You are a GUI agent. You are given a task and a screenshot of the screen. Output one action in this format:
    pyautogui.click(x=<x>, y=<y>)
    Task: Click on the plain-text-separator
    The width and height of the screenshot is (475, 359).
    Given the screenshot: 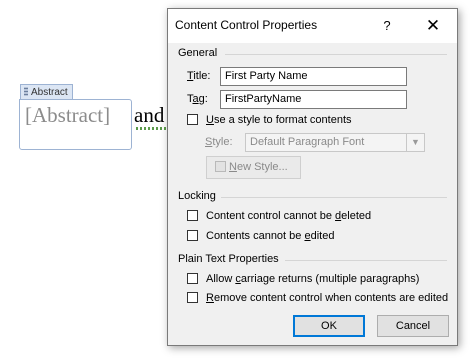 What is the action you would take?
    pyautogui.click(x=366, y=260)
    